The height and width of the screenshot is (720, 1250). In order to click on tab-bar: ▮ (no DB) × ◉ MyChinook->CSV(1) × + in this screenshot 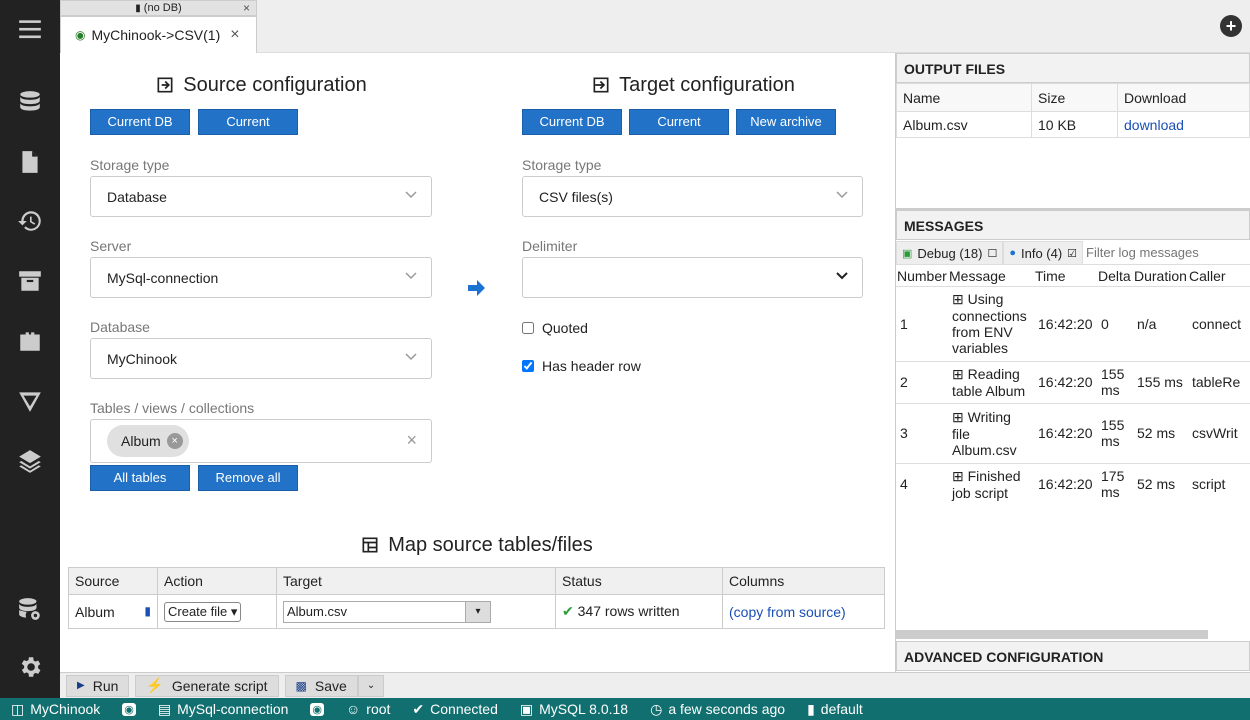, I will do `click(655, 26)`.